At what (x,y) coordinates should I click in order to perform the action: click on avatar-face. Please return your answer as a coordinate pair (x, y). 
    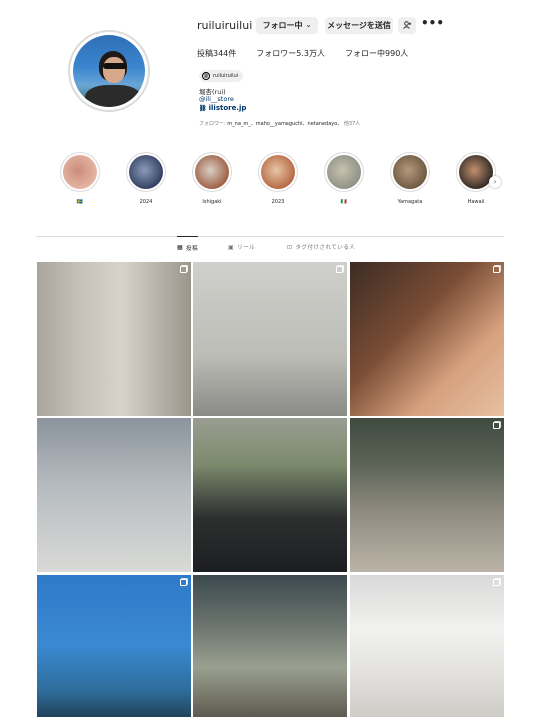
    Looking at the image, I should click on (114, 70).